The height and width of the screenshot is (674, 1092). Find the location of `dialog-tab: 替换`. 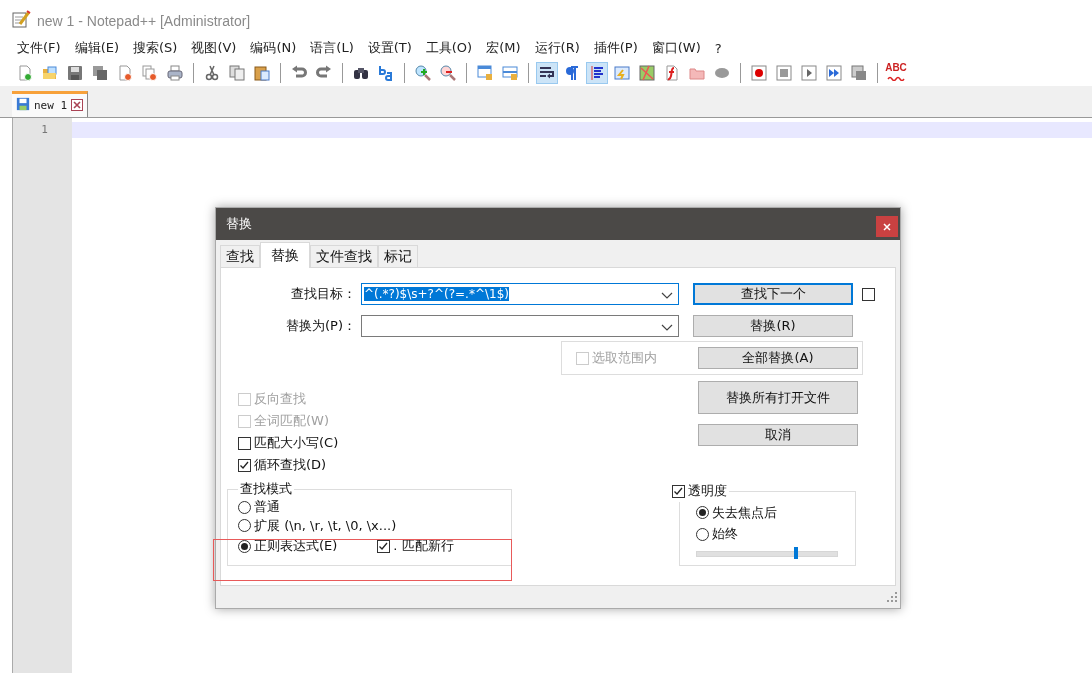

dialog-tab: 替换 is located at coordinates (285, 255).